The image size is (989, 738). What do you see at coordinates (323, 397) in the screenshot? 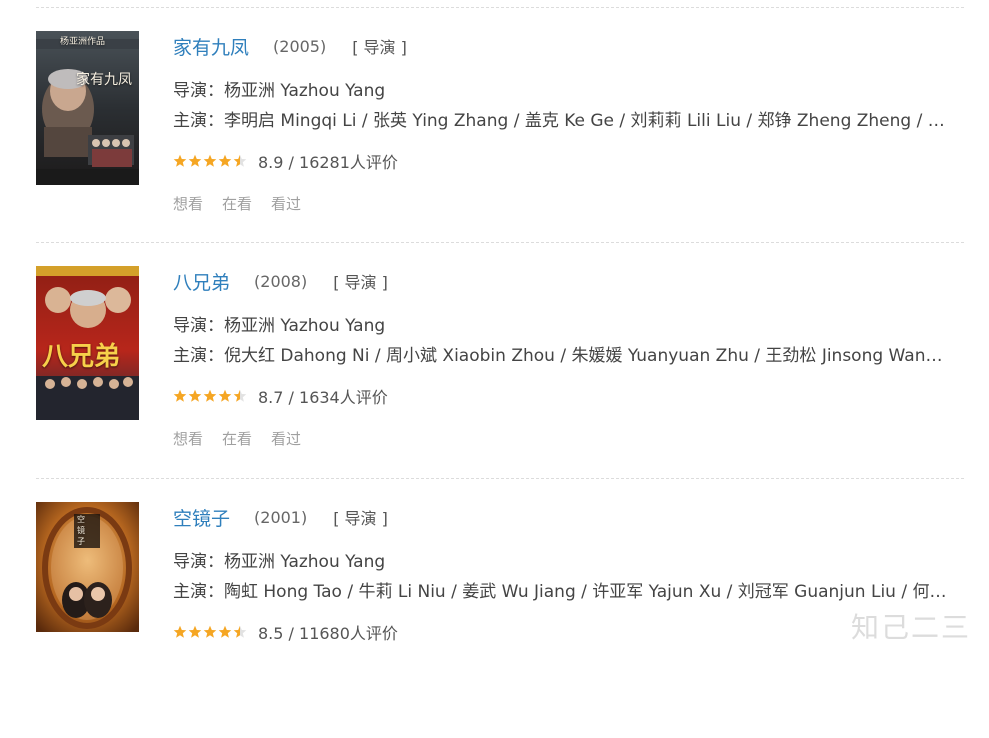
I see `rating-text: 8.7 / 1634人评价` at bounding box center [323, 397].